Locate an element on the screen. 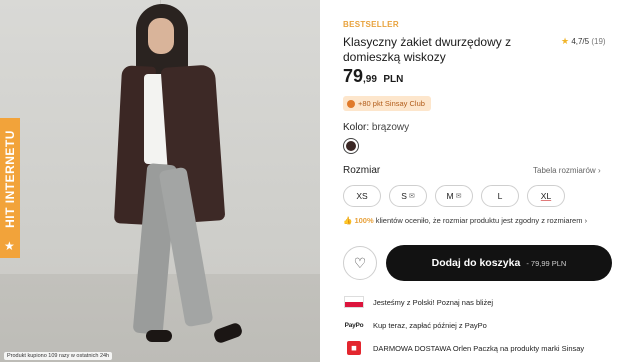 The image size is (620, 362). add-to-cart-price: - 79,99 PLN is located at coordinates (546, 263).